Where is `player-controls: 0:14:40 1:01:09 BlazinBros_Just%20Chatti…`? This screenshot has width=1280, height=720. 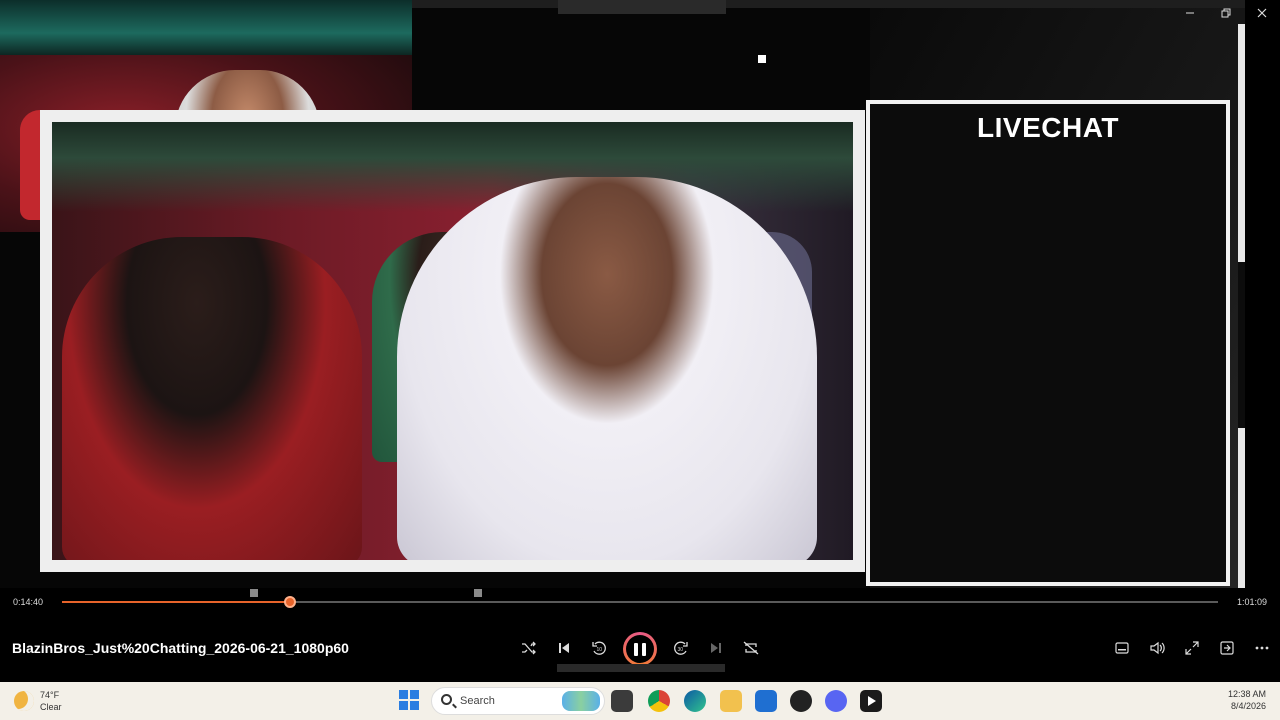 player-controls: 0:14:40 1:01:09 BlazinBros_Just%20Chatti… is located at coordinates (640, 635).